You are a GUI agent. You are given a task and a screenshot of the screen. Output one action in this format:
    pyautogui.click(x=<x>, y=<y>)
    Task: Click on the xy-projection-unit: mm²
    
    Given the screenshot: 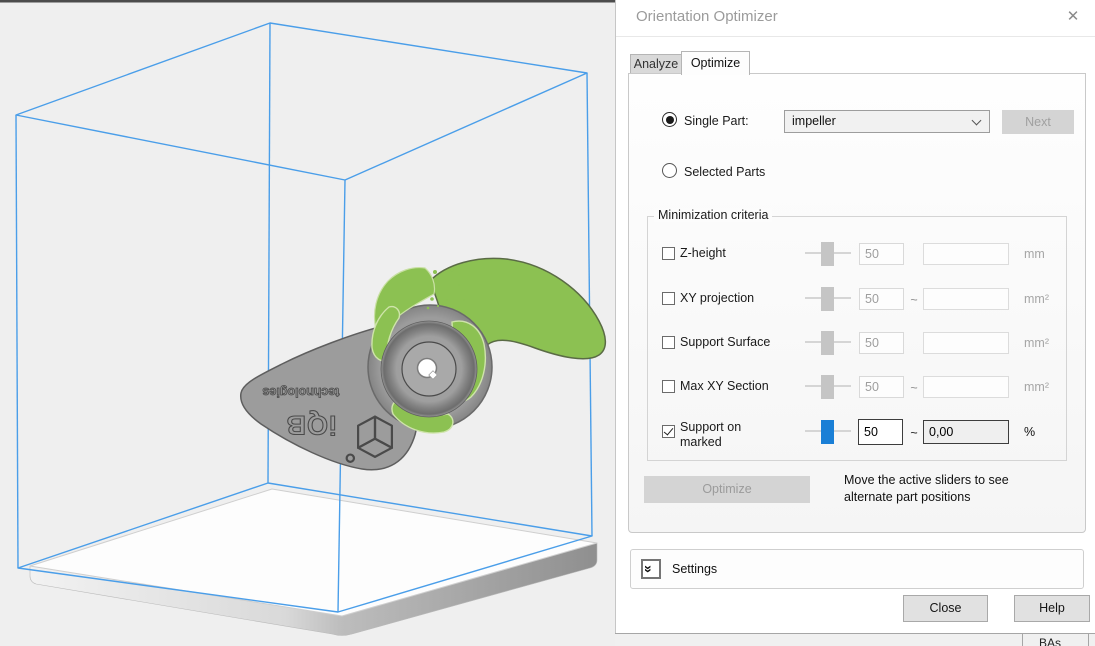 What is the action you would take?
    pyautogui.click(x=1036, y=299)
    